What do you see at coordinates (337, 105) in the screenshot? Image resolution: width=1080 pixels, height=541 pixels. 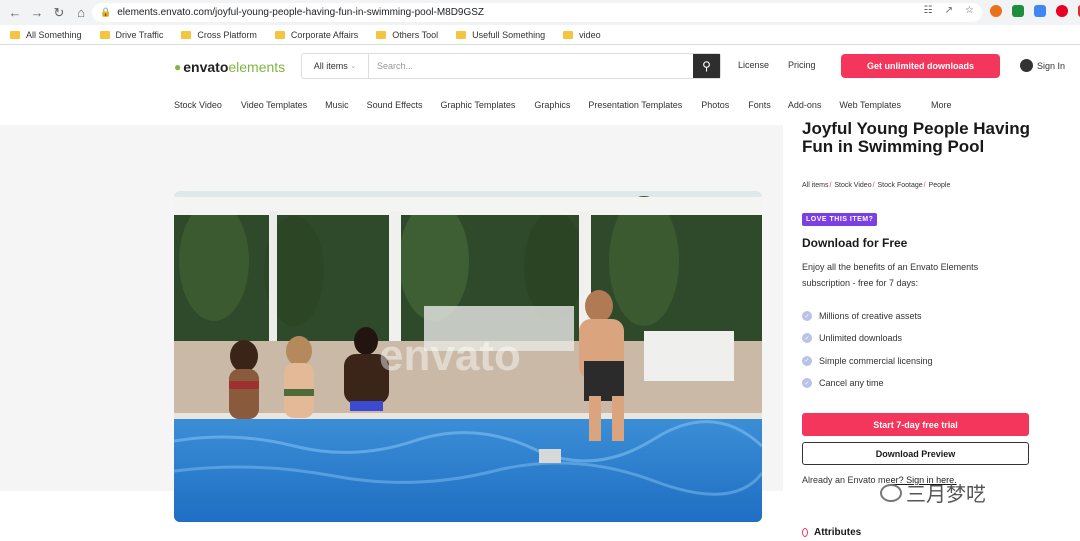 I see `nav-item-music: Music` at bounding box center [337, 105].